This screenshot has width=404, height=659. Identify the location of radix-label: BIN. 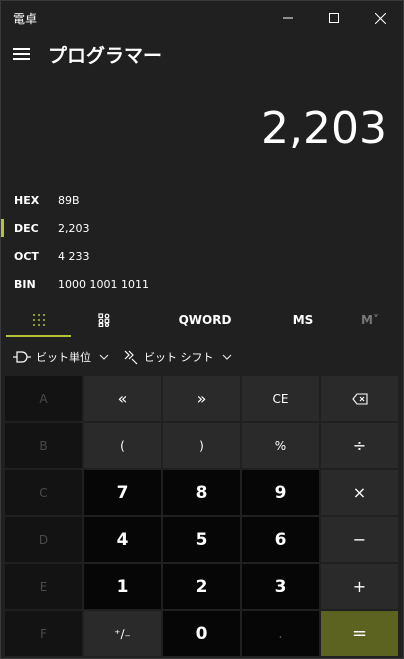
(25, 284).